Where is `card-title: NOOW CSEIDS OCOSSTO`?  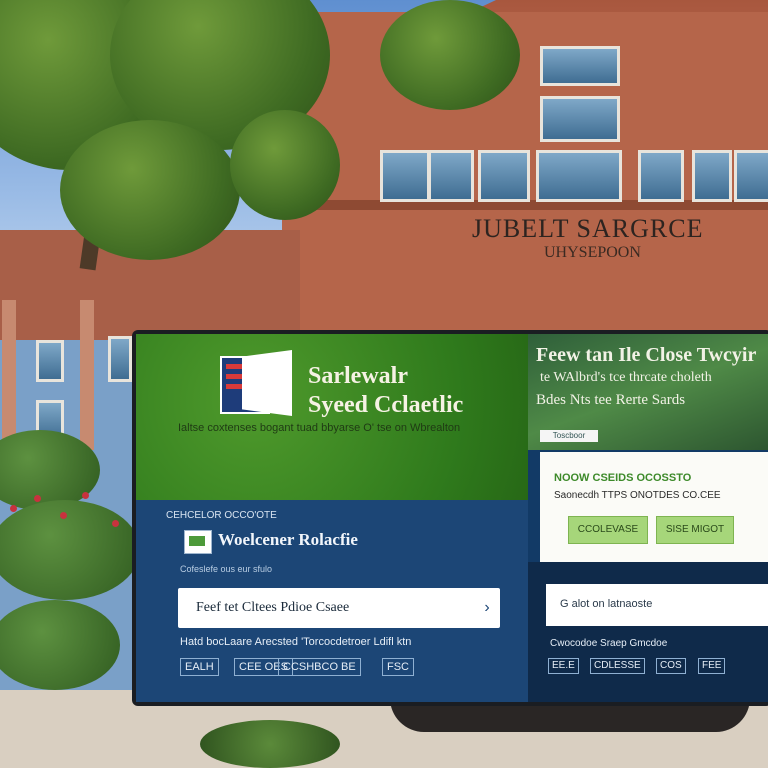
card-title: NOOW CSEIDS OCOSSTO is located at coordinates (623, 478).